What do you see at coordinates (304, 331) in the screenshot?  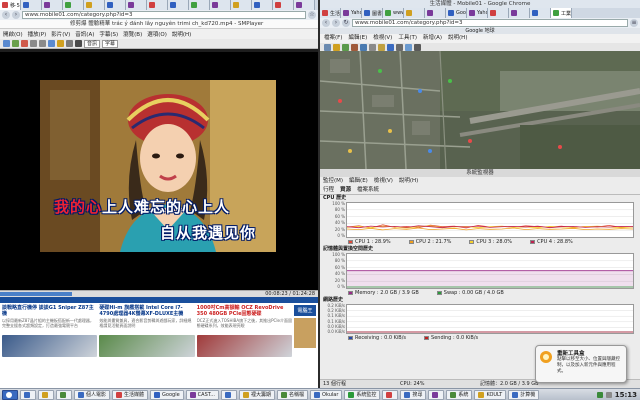 I see `side-icon: 電腦王` at bounding box center [304, 331].